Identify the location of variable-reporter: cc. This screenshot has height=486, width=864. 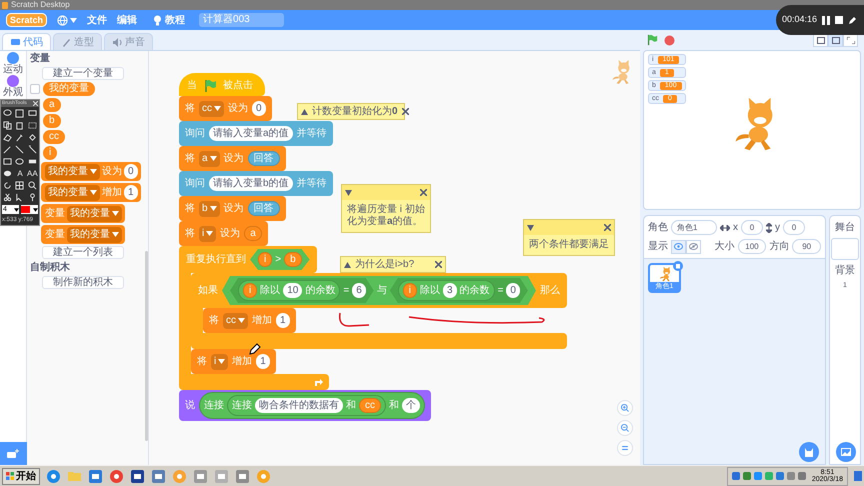
(370, 405).